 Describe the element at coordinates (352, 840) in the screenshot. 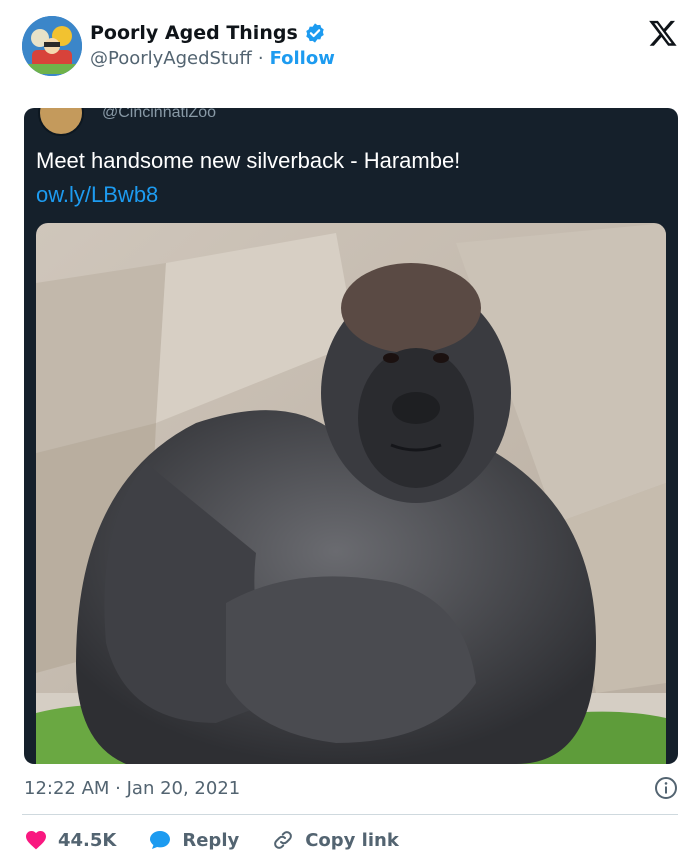

I see `copy-link-label: Copy link` at that location.